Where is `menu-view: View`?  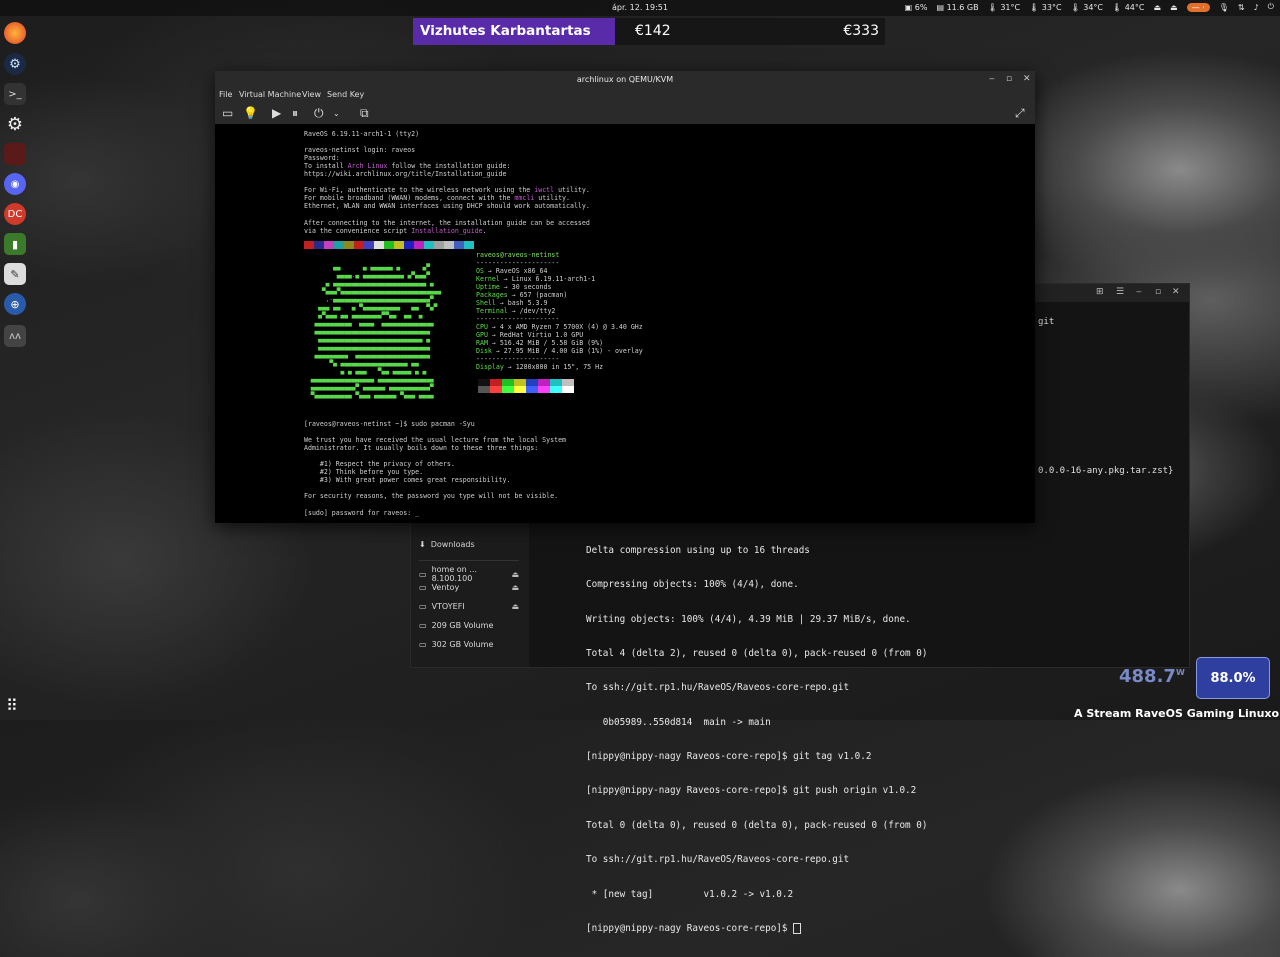
menu-view: View is located at coordinates (311, 94).